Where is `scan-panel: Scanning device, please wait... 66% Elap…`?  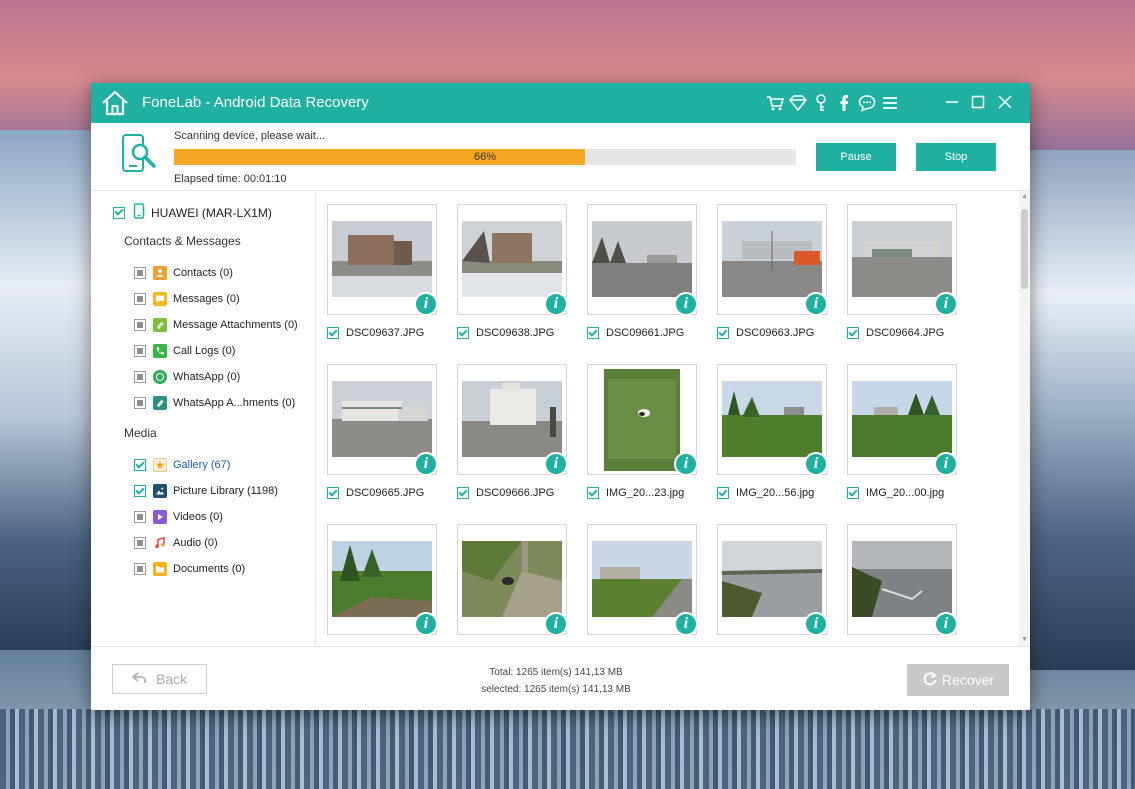
scan-panel: Scanning device, please wait... 66% Elap… is located at coordinates (560, 157).